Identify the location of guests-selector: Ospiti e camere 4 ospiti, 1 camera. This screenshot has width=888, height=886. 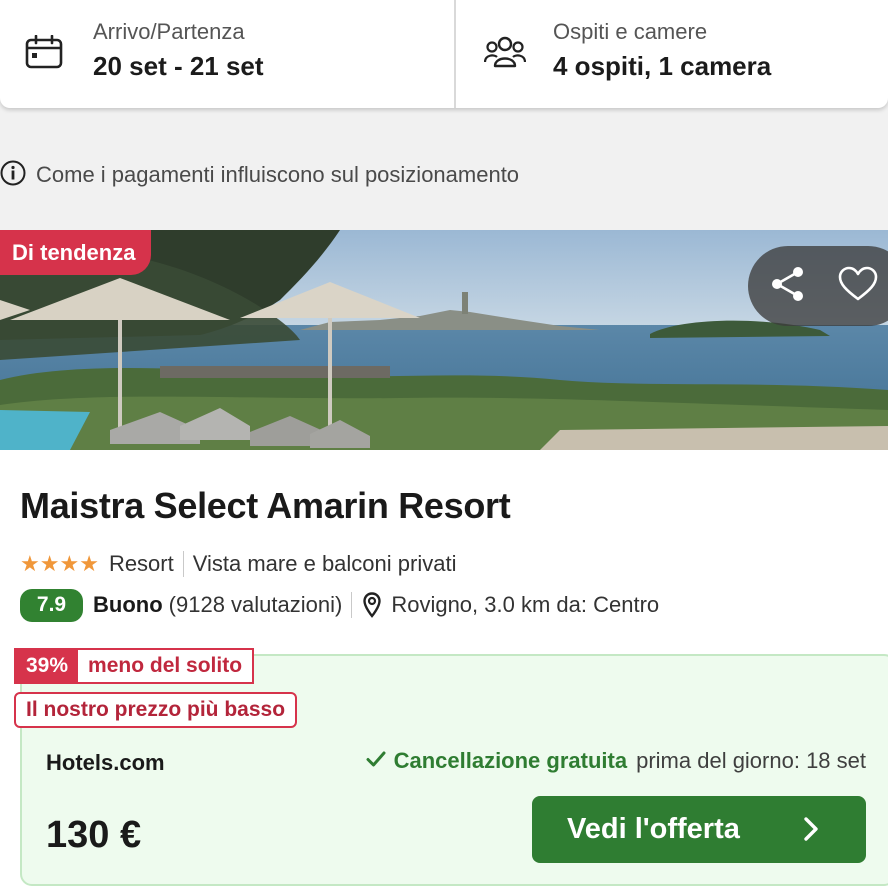
(672, 54).